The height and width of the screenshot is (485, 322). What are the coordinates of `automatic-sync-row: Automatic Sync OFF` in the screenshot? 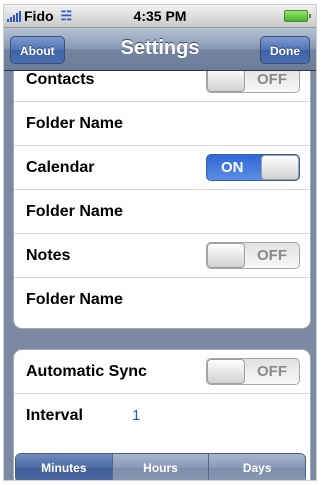 It's located at (162, 372).